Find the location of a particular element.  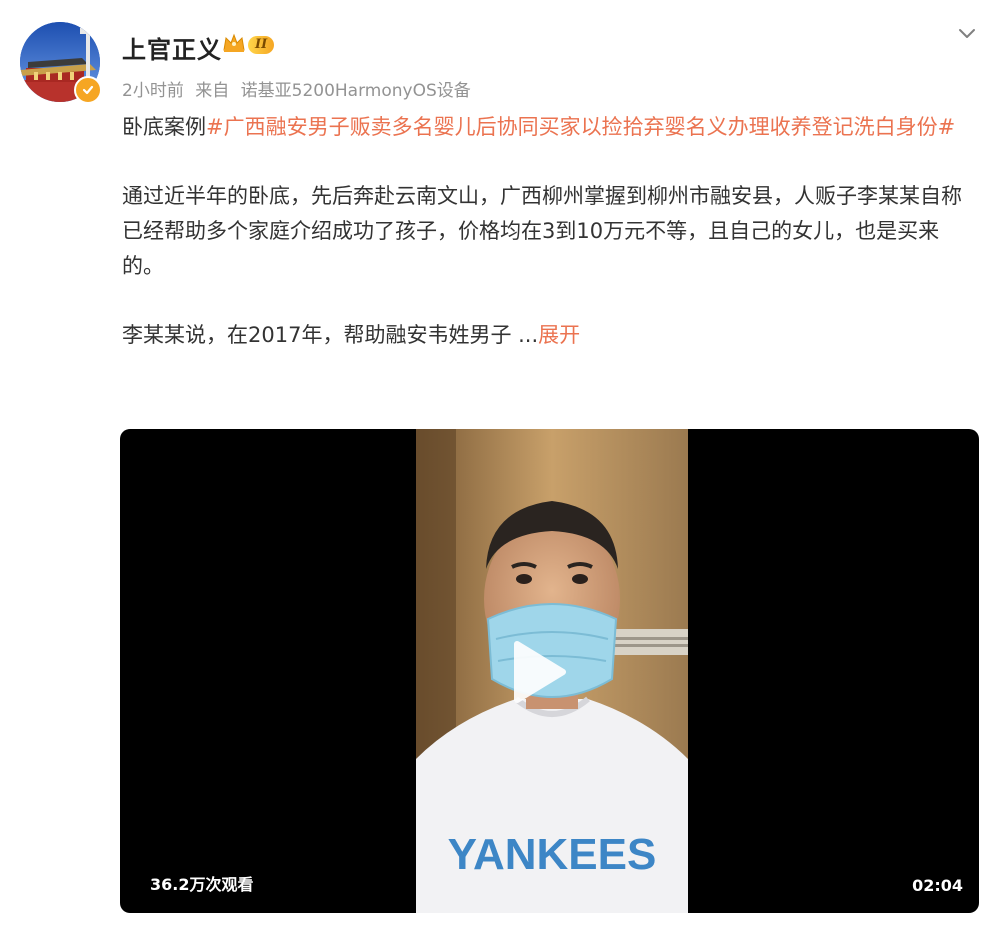

shirt-logo-text: YANKEES is located at coordinates (552, 854).